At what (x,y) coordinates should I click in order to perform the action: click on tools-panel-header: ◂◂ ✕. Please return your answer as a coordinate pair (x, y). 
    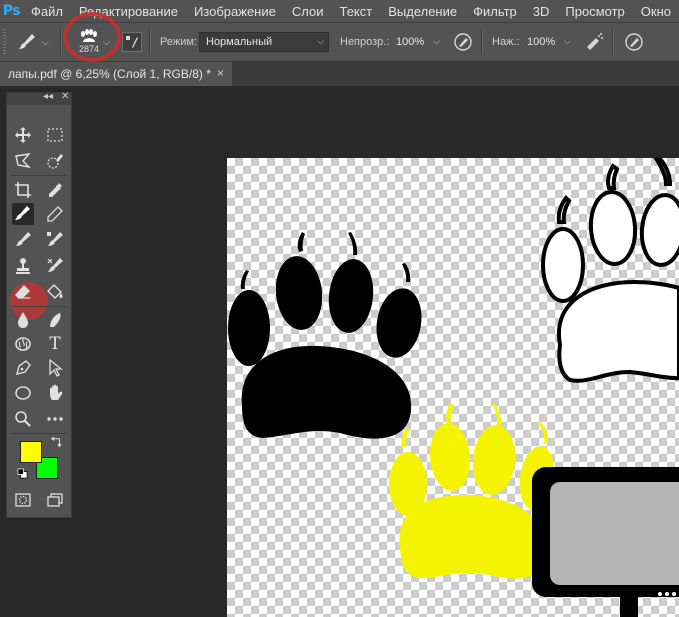
    Looking at the image, I should click on (39, 98).